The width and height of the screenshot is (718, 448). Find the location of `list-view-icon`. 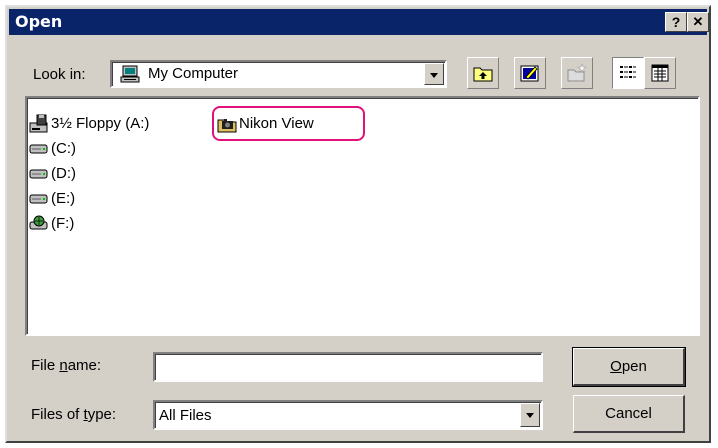

list-view-icon is located at coordinates (628, 72).